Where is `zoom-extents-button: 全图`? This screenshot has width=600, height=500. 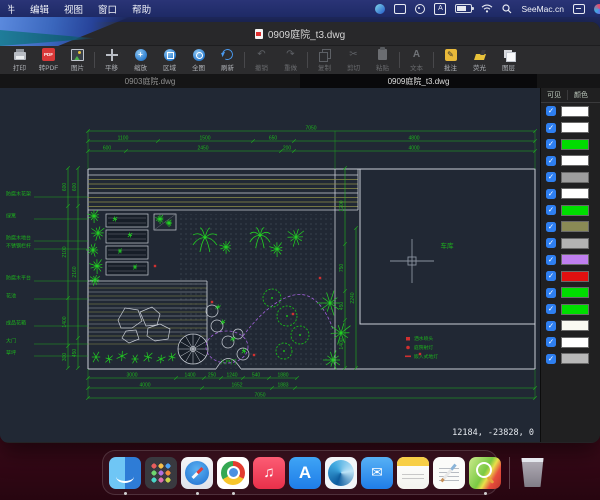 zoom-extents-button: 全图 is located at coordinates (198, 60).